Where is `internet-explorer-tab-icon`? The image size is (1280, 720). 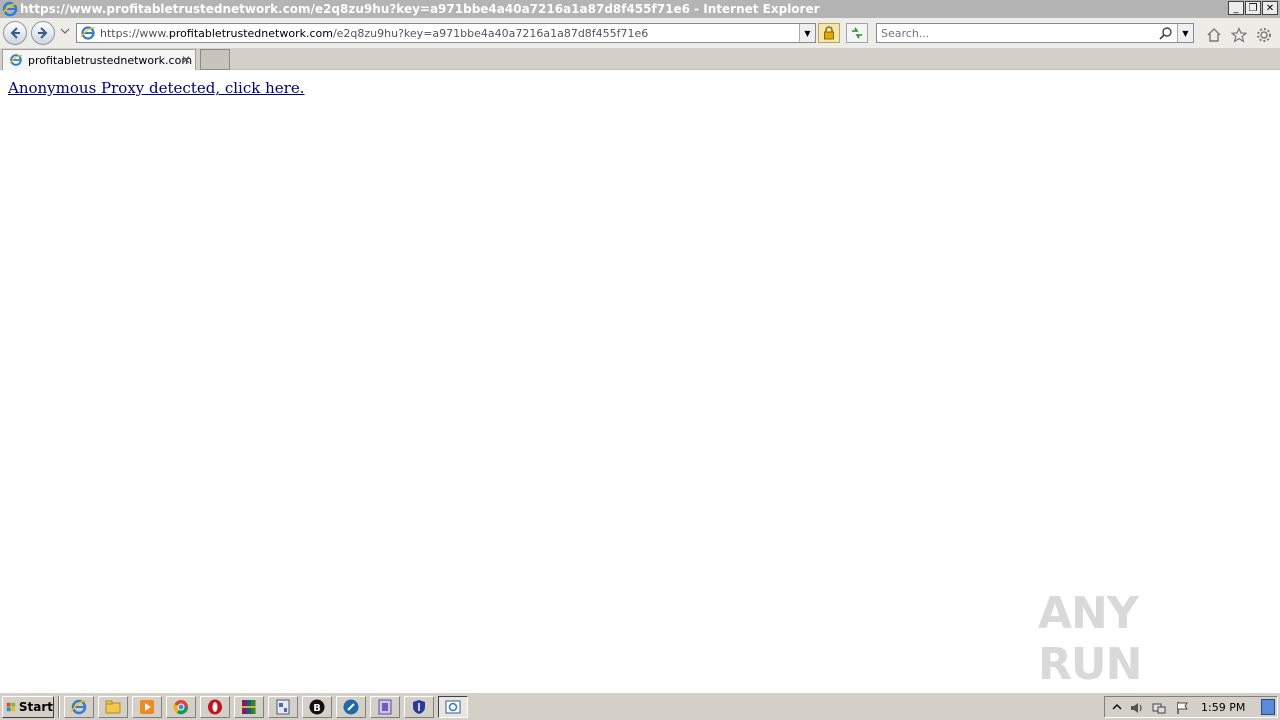
internet-explorer-tab-icon is located at coordinates (16, 60).